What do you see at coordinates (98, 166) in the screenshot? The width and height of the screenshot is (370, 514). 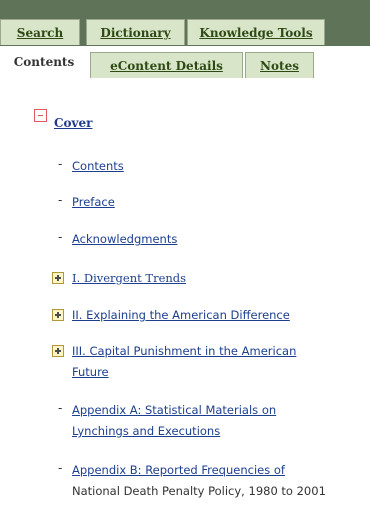 I see `toc-link-contents: Contents` at bounding box center [98, 166].